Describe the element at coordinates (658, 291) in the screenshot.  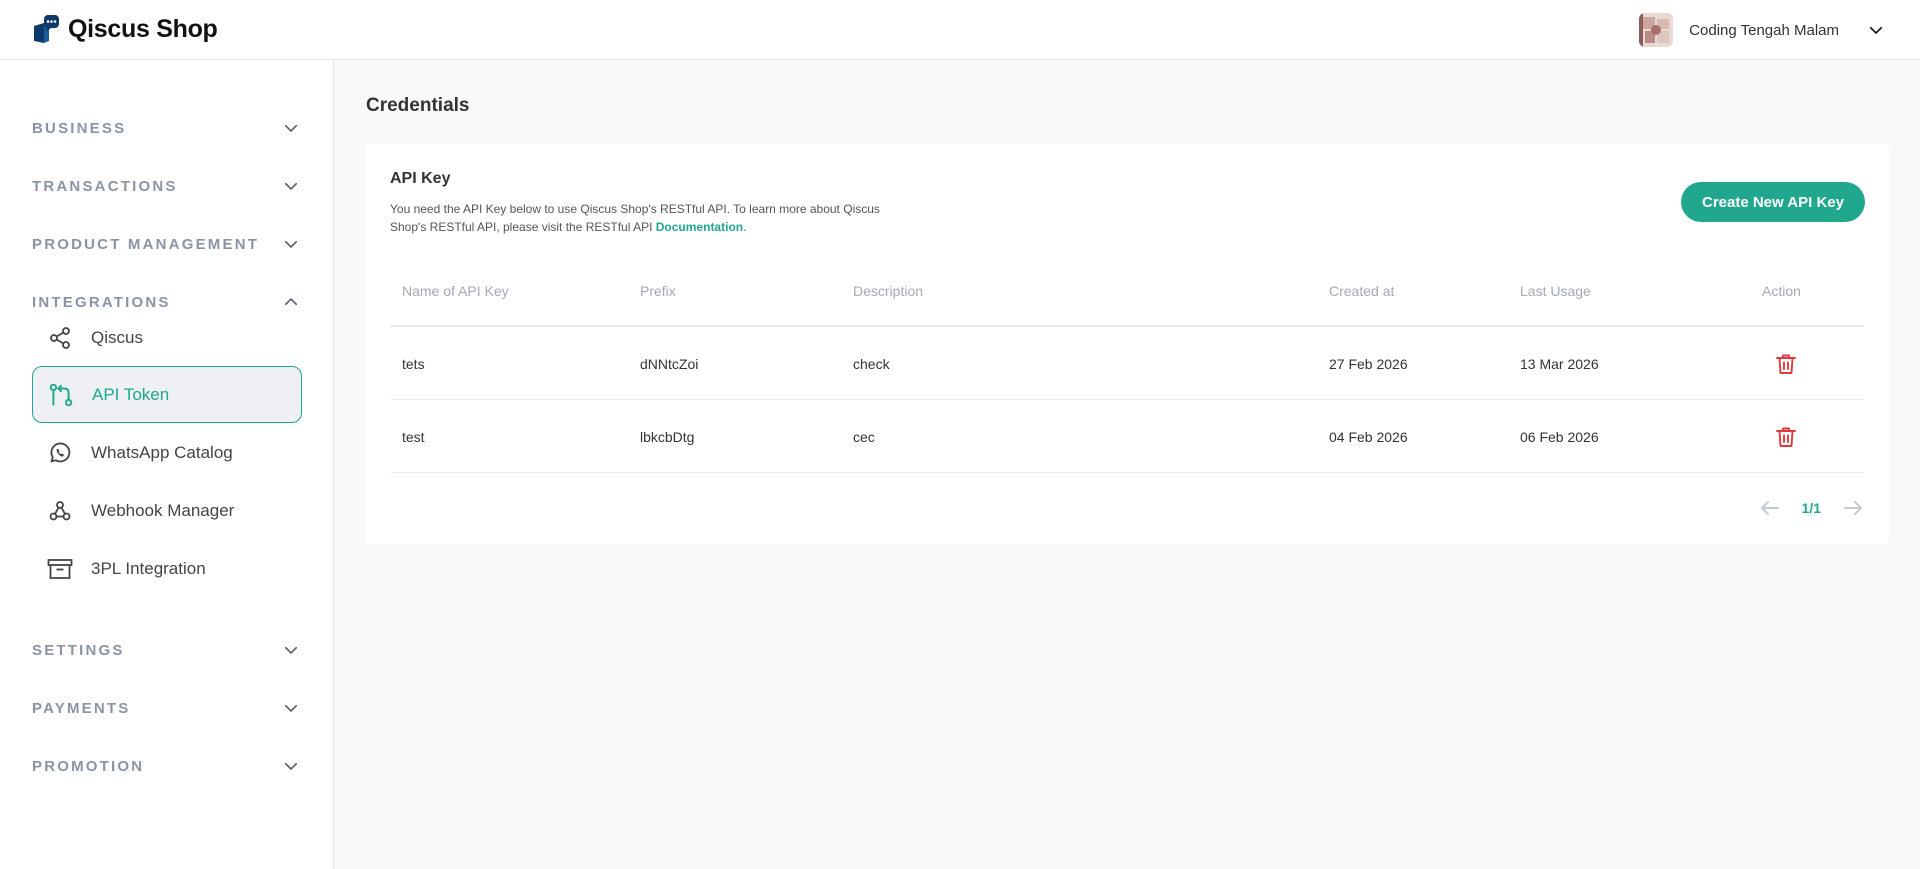
I see `column-header-prefix: Prefix` at that location.